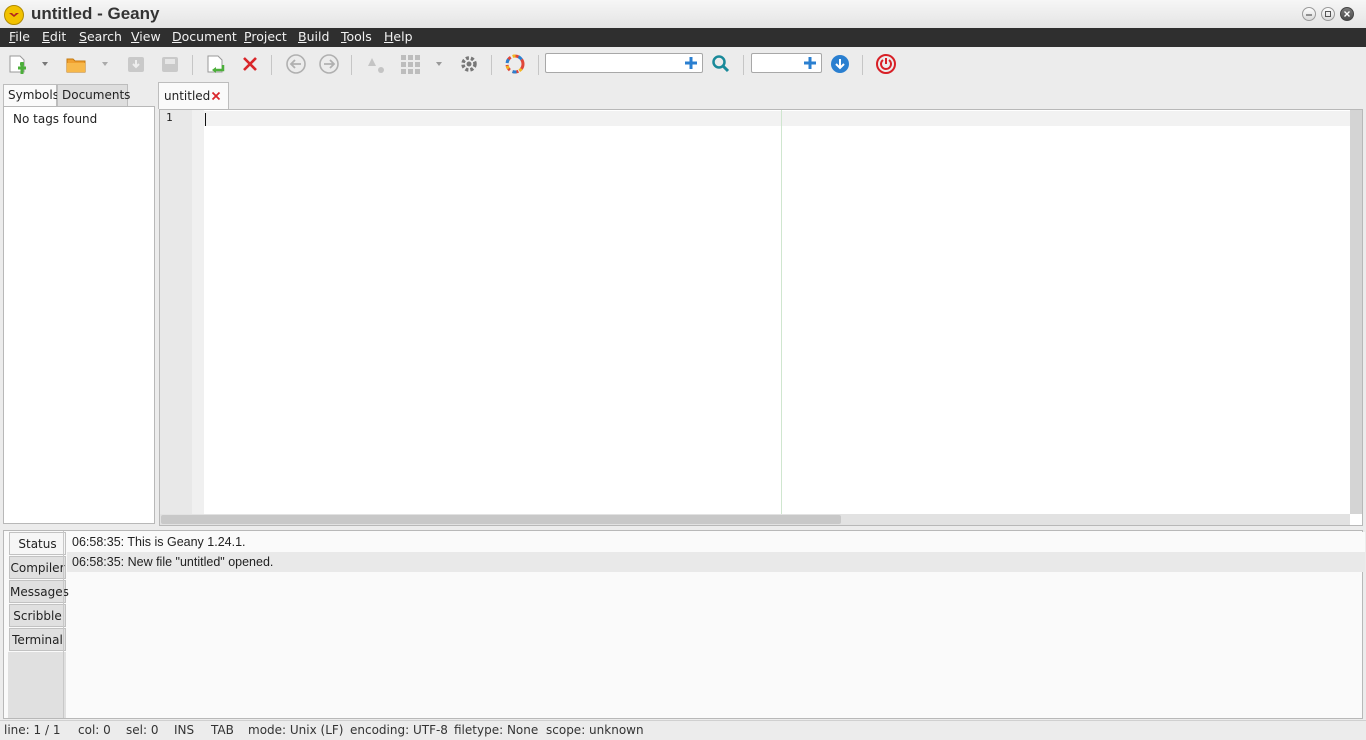 This screenshot has height=740, width=1366. Describe the element at coordinates (54, 36) in the screenshot. I see `menu-edit: Edit` at that location.